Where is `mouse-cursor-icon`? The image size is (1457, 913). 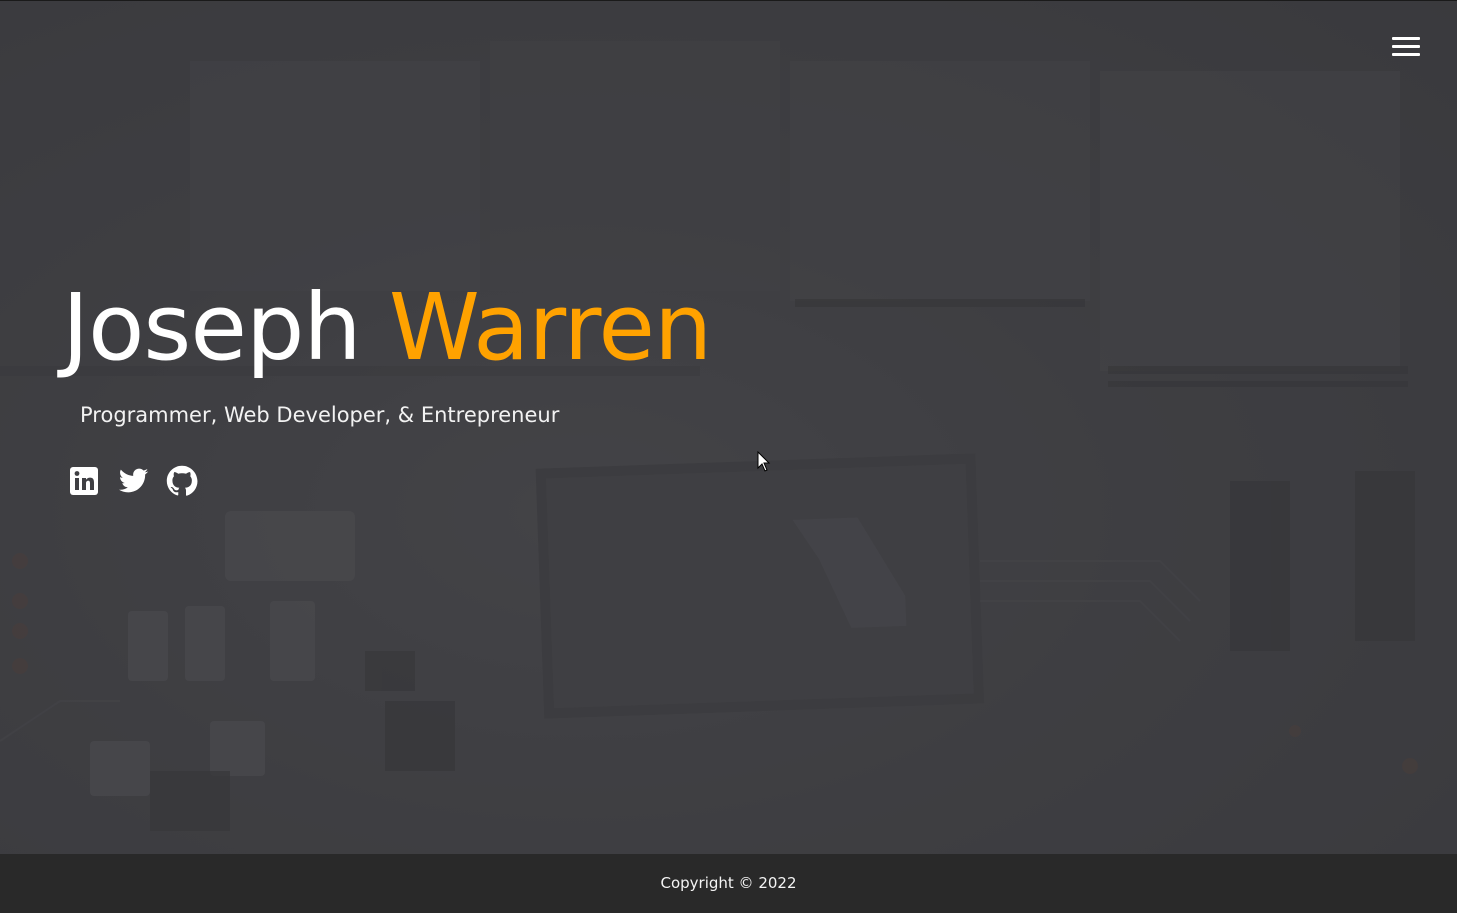
mouse-cursor-icon is located at coordinates (764, 461).